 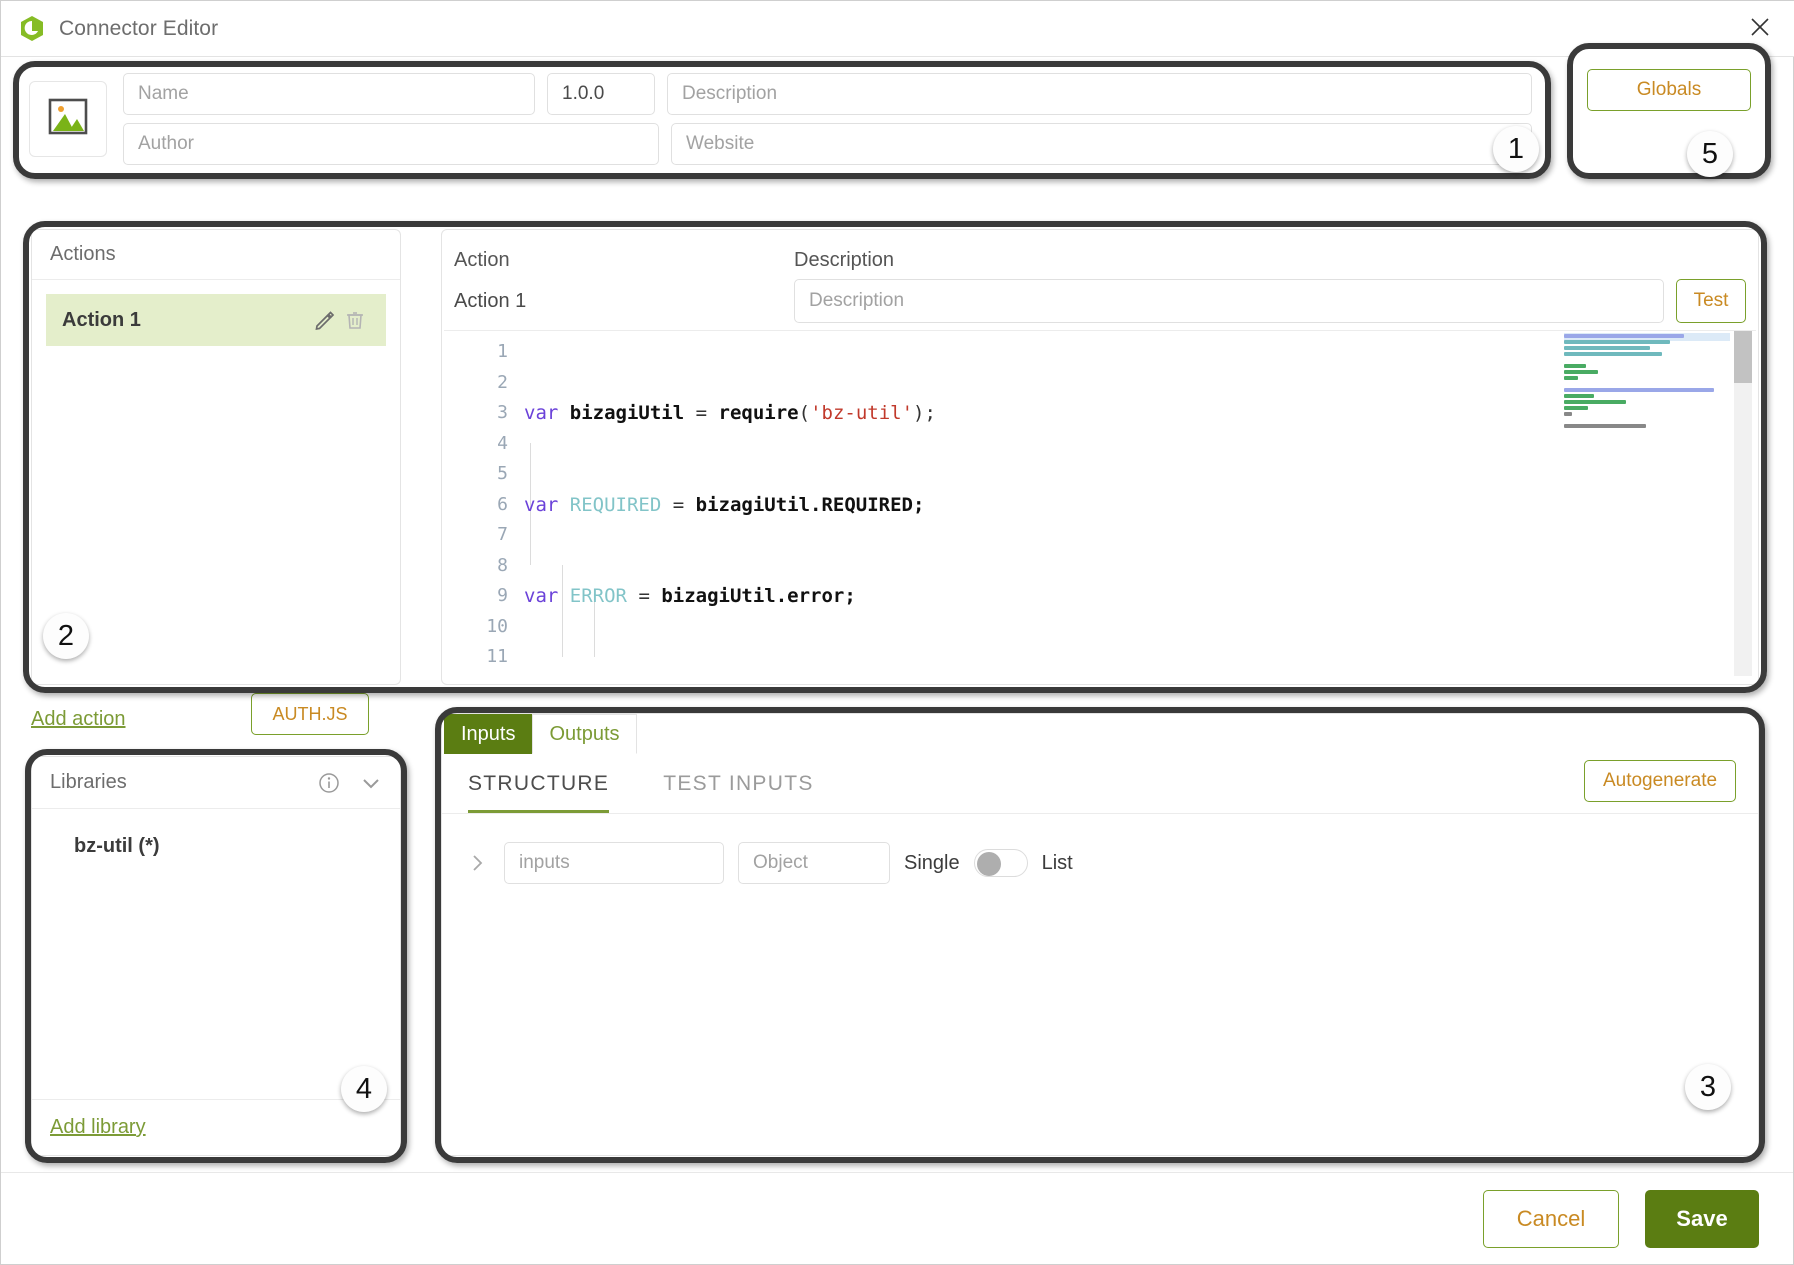 I want to click on callout-3: 3, so click(x=1708, y=1087).